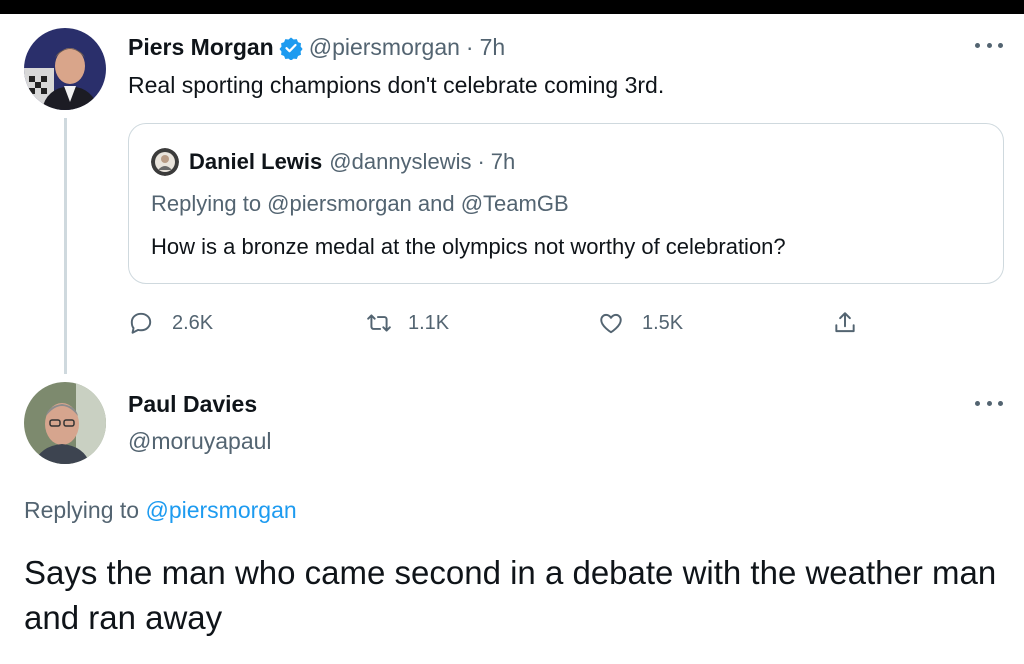  What do you see at coordinates (193, 322) in the screenshot?
I see `reply-count: 2.6K` at bounding box center [193, 322].